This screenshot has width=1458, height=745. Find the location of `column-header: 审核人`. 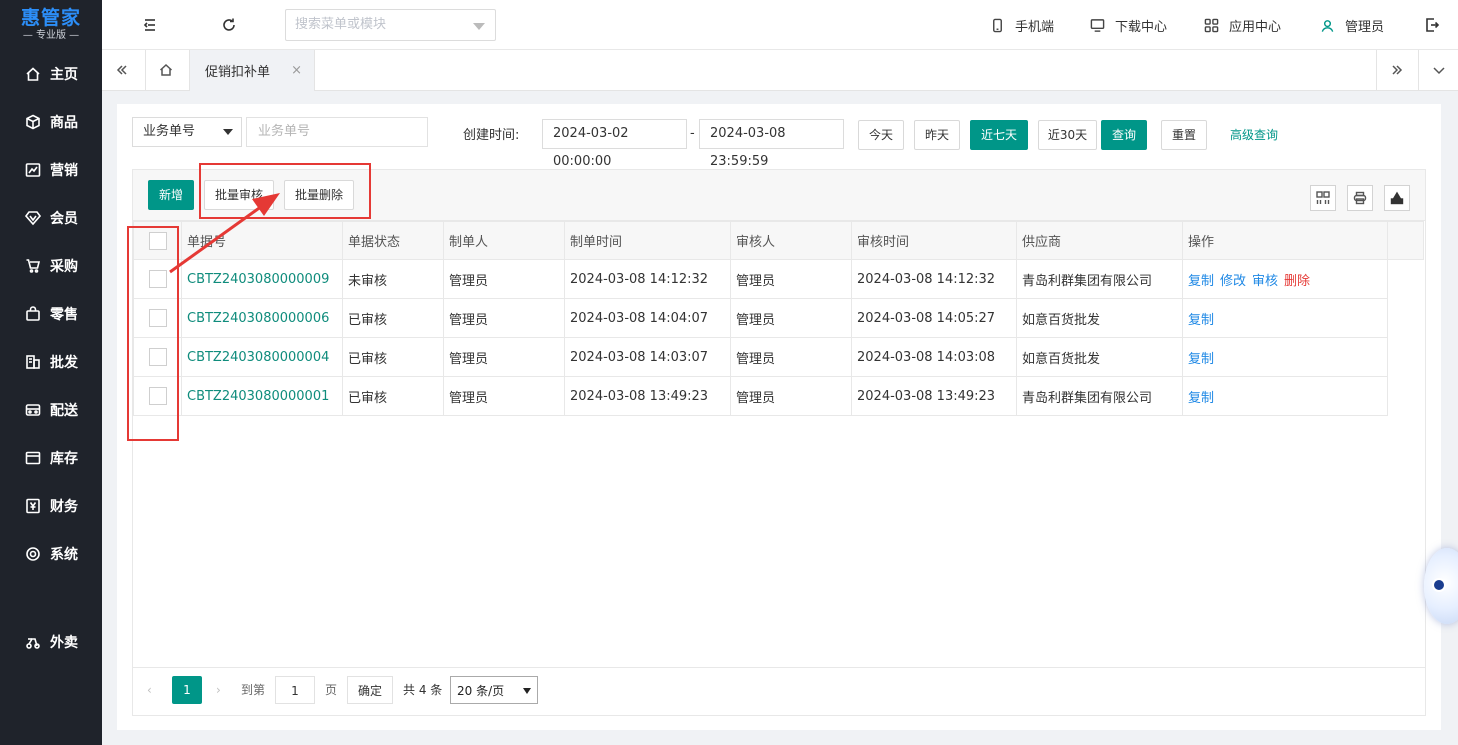

column-header: 审核人 is located at coordinates (791, 240).